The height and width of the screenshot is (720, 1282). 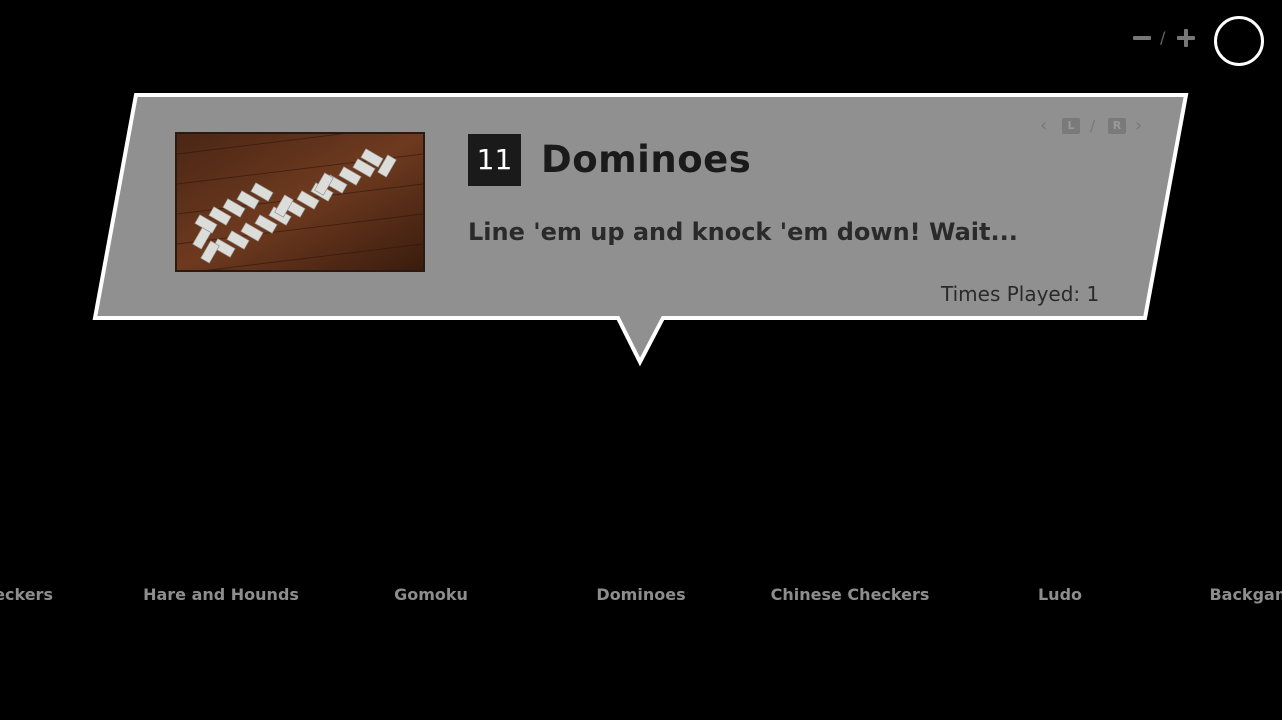 What do you see at coordinates (646, 159) in the screenshot?
I see `game-title: Dominoes` at bounding box center [646, 159].